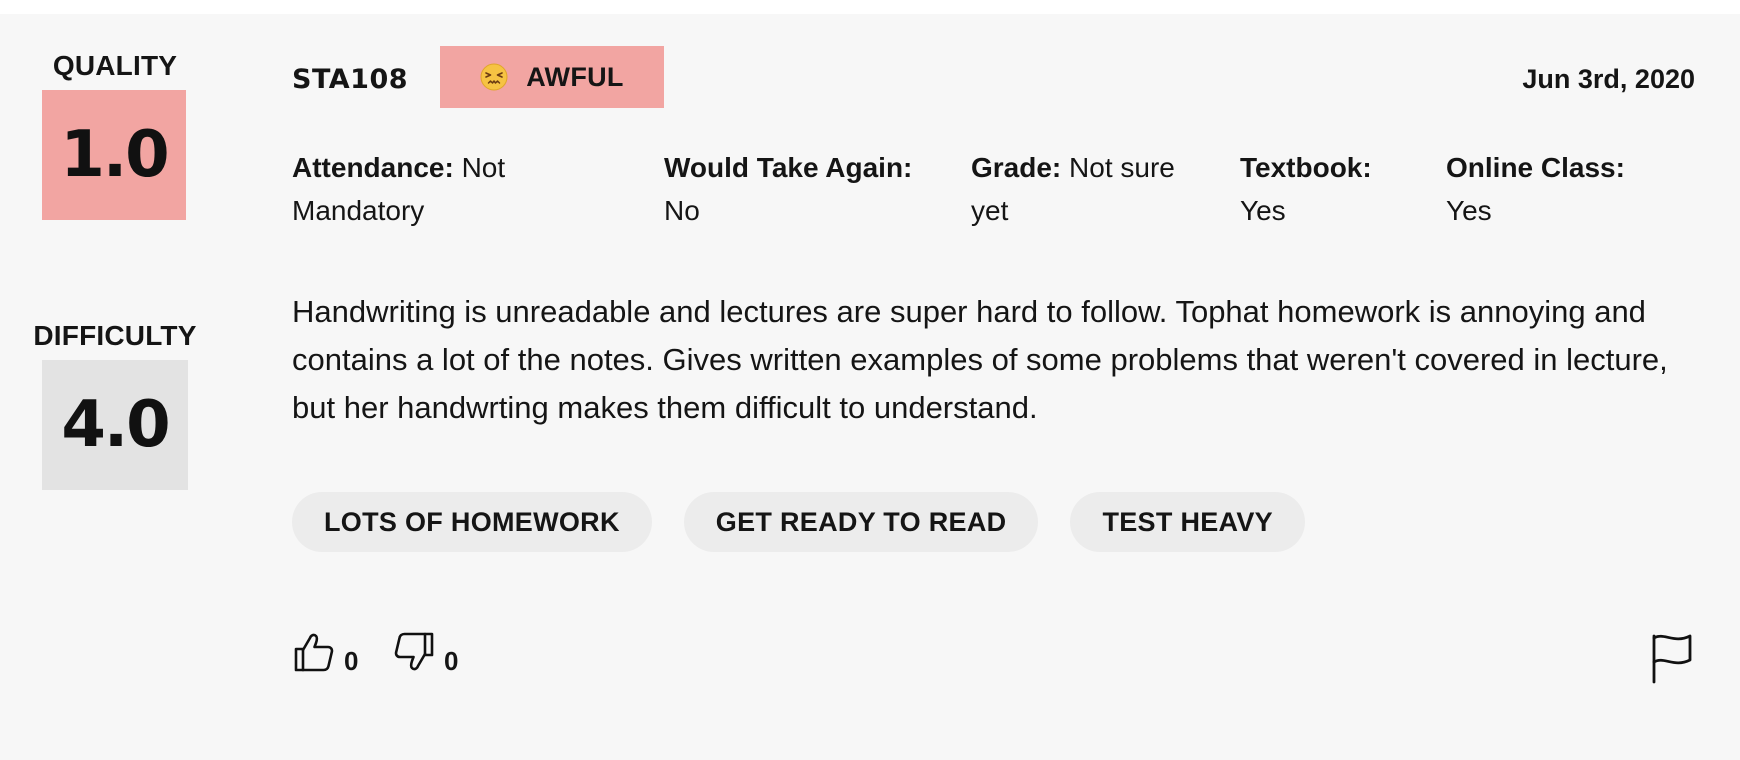 The width and height of the screenshot is (1740, 760). Describe the element at coordinates (1608, 79) in the screenshot. I see `review-date: Jun 3rd, 2020` at that location.